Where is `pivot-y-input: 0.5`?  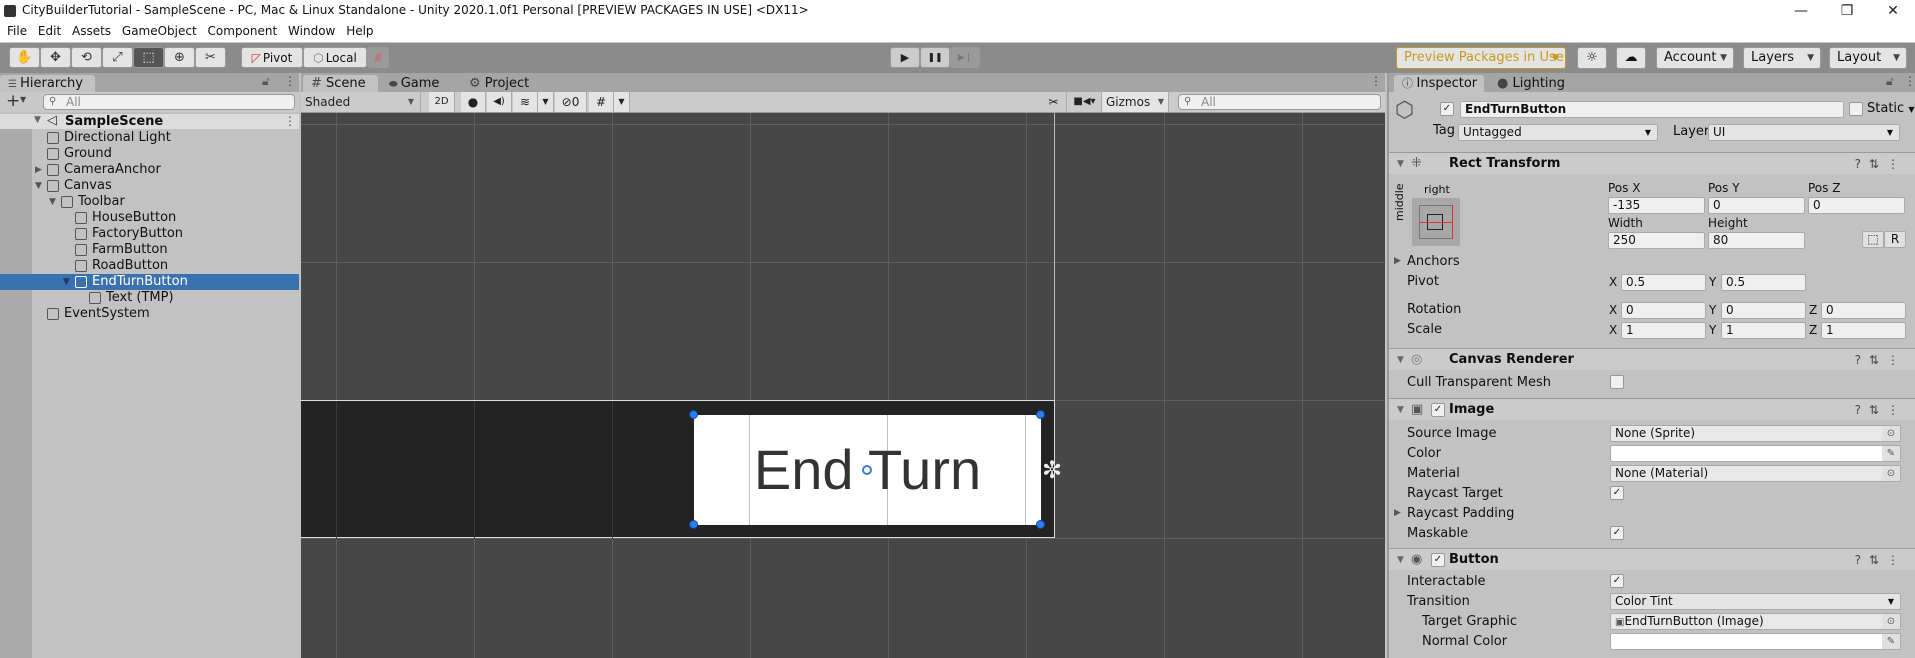
pivot-y-input: 0.5 is located at coordinates (1763, 282).